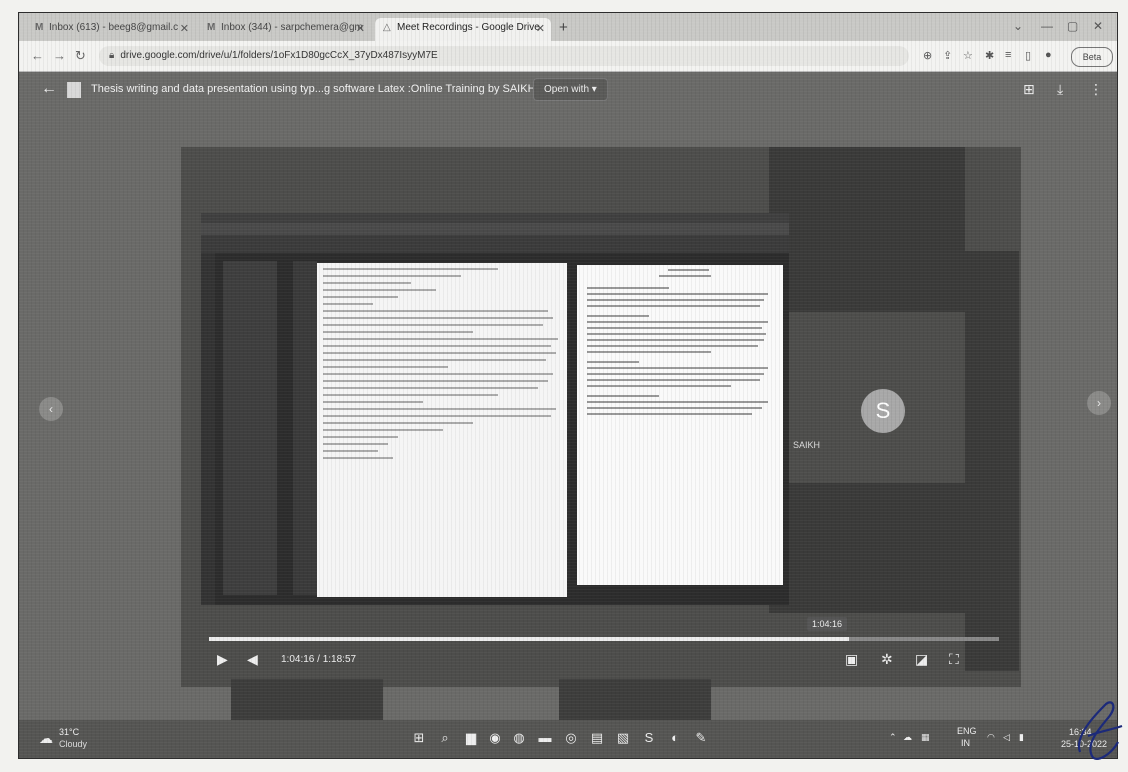 The width and height of the screenshot is (1128, 772). I want to click on play-icon: ▶, so click(222, 659).